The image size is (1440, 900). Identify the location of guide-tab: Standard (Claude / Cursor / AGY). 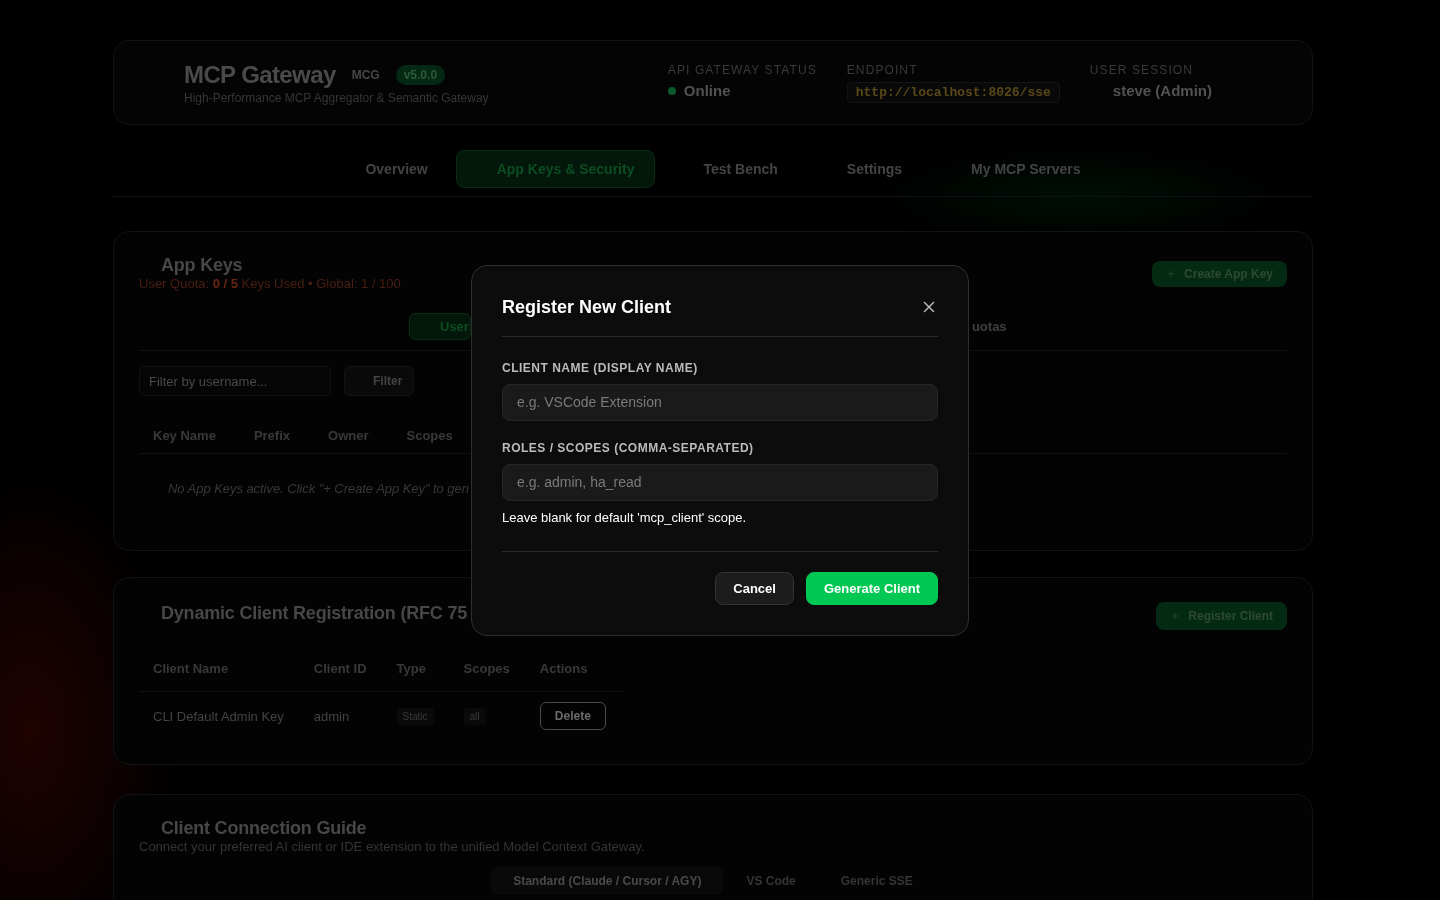
(607, 881).